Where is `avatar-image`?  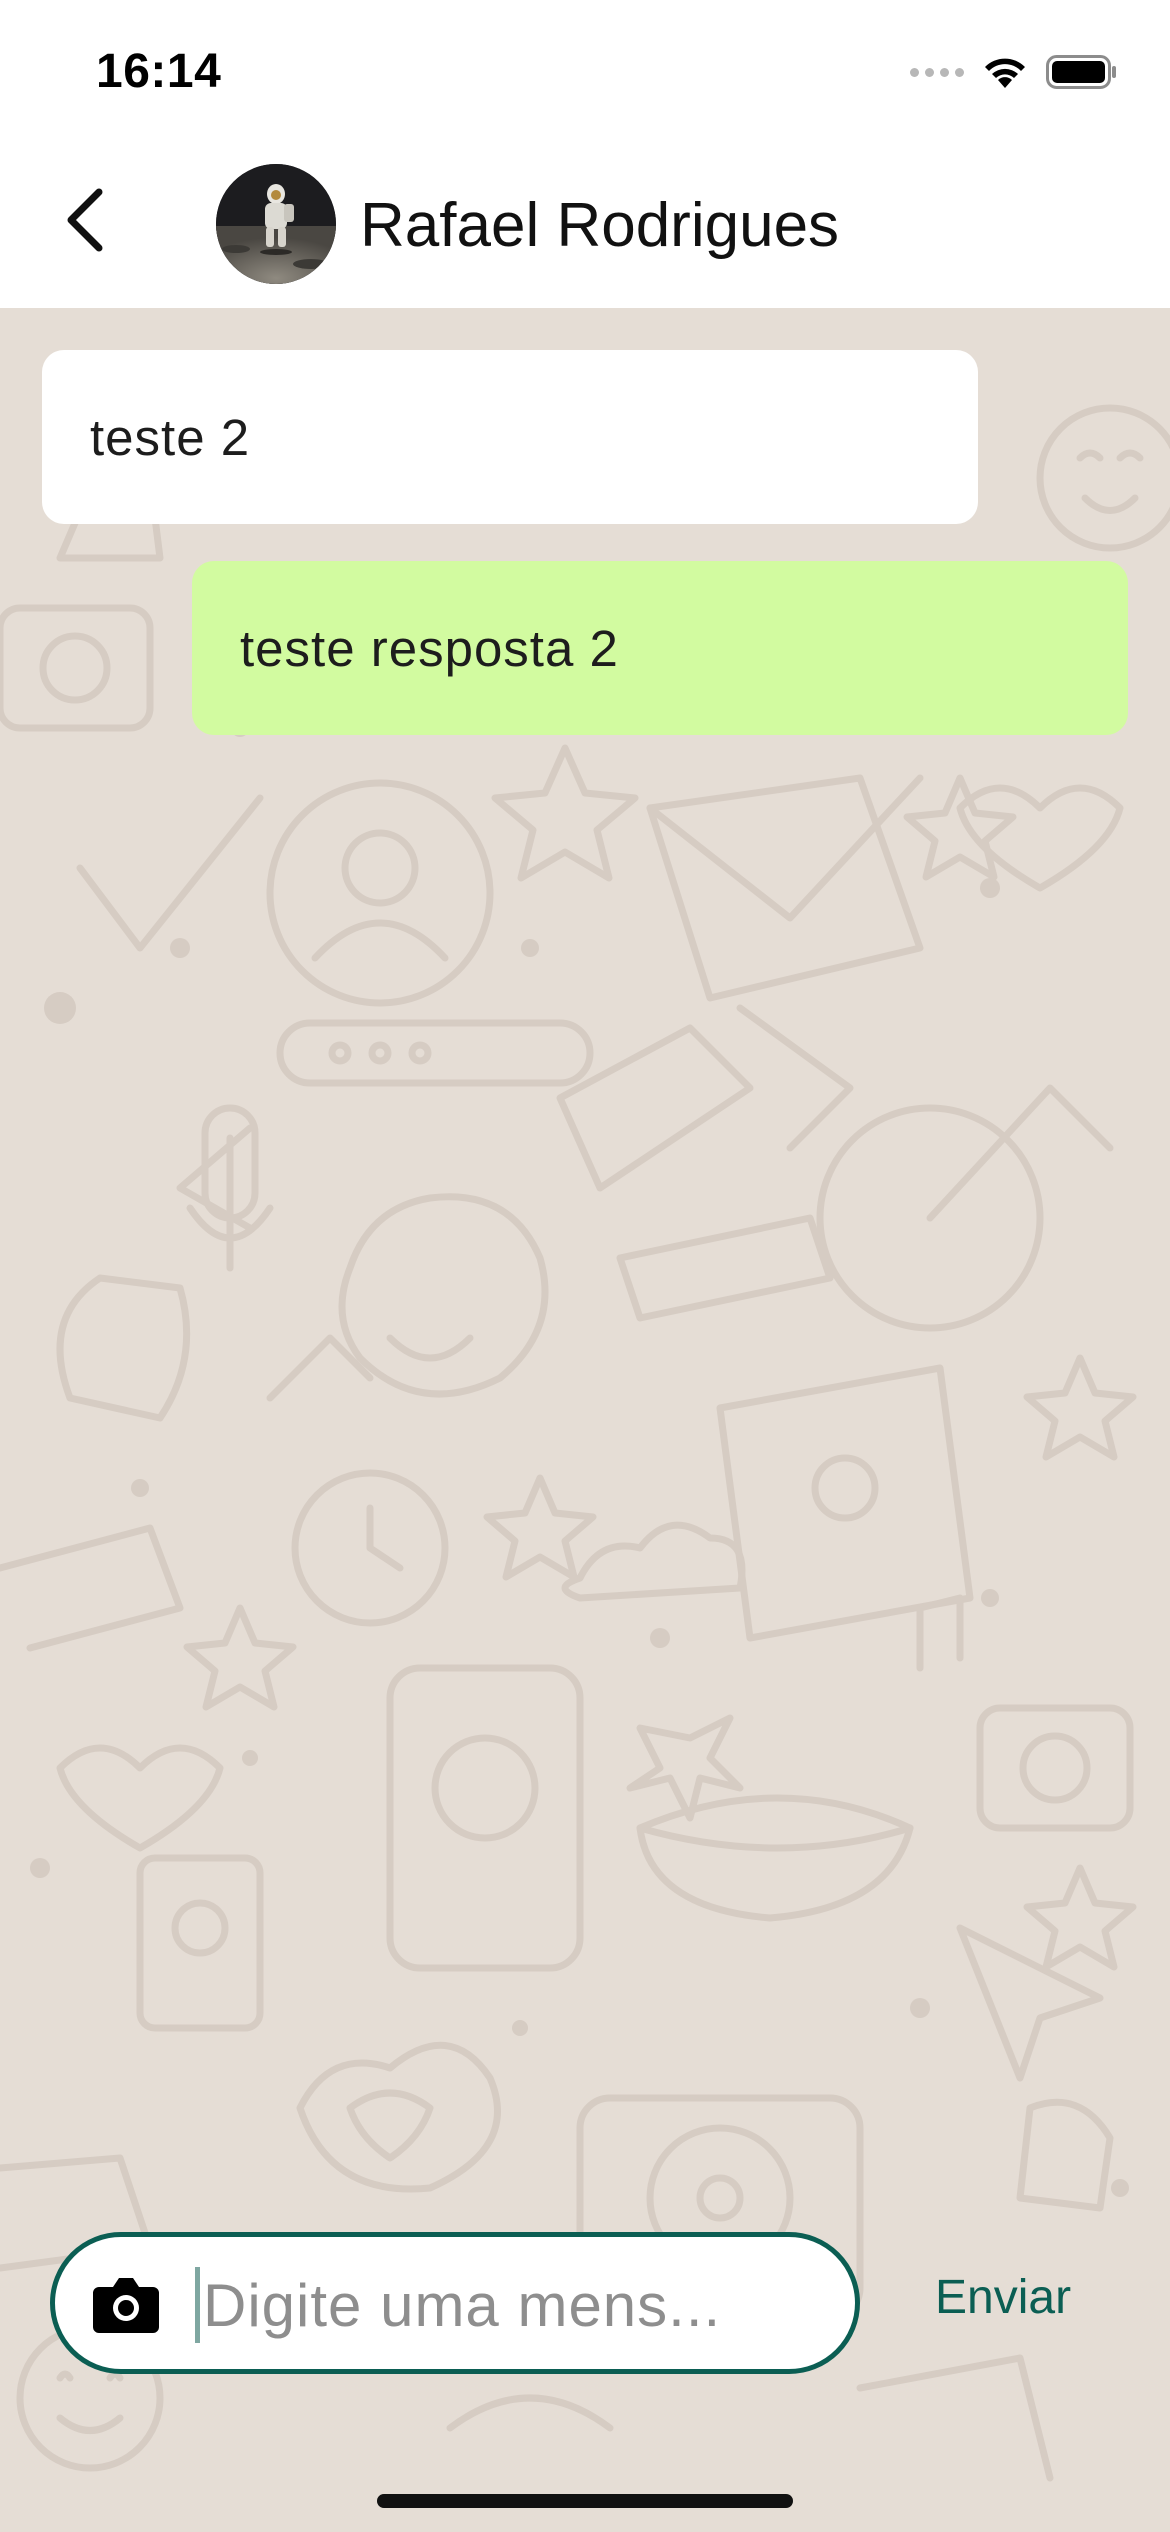
avatar-image is located at coordinates (276, 224).